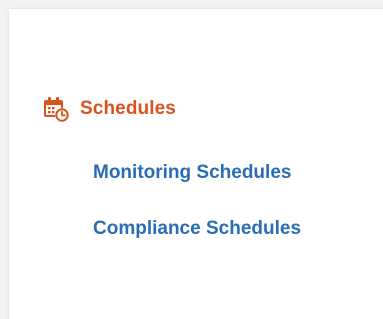 The width and height of the screenshot is (383, 319). What do you see at coordinates (197, 229) in the screenshot?
I see `compliance-schedules-link: Compliance Schedules` at bounding box center [197, 229].